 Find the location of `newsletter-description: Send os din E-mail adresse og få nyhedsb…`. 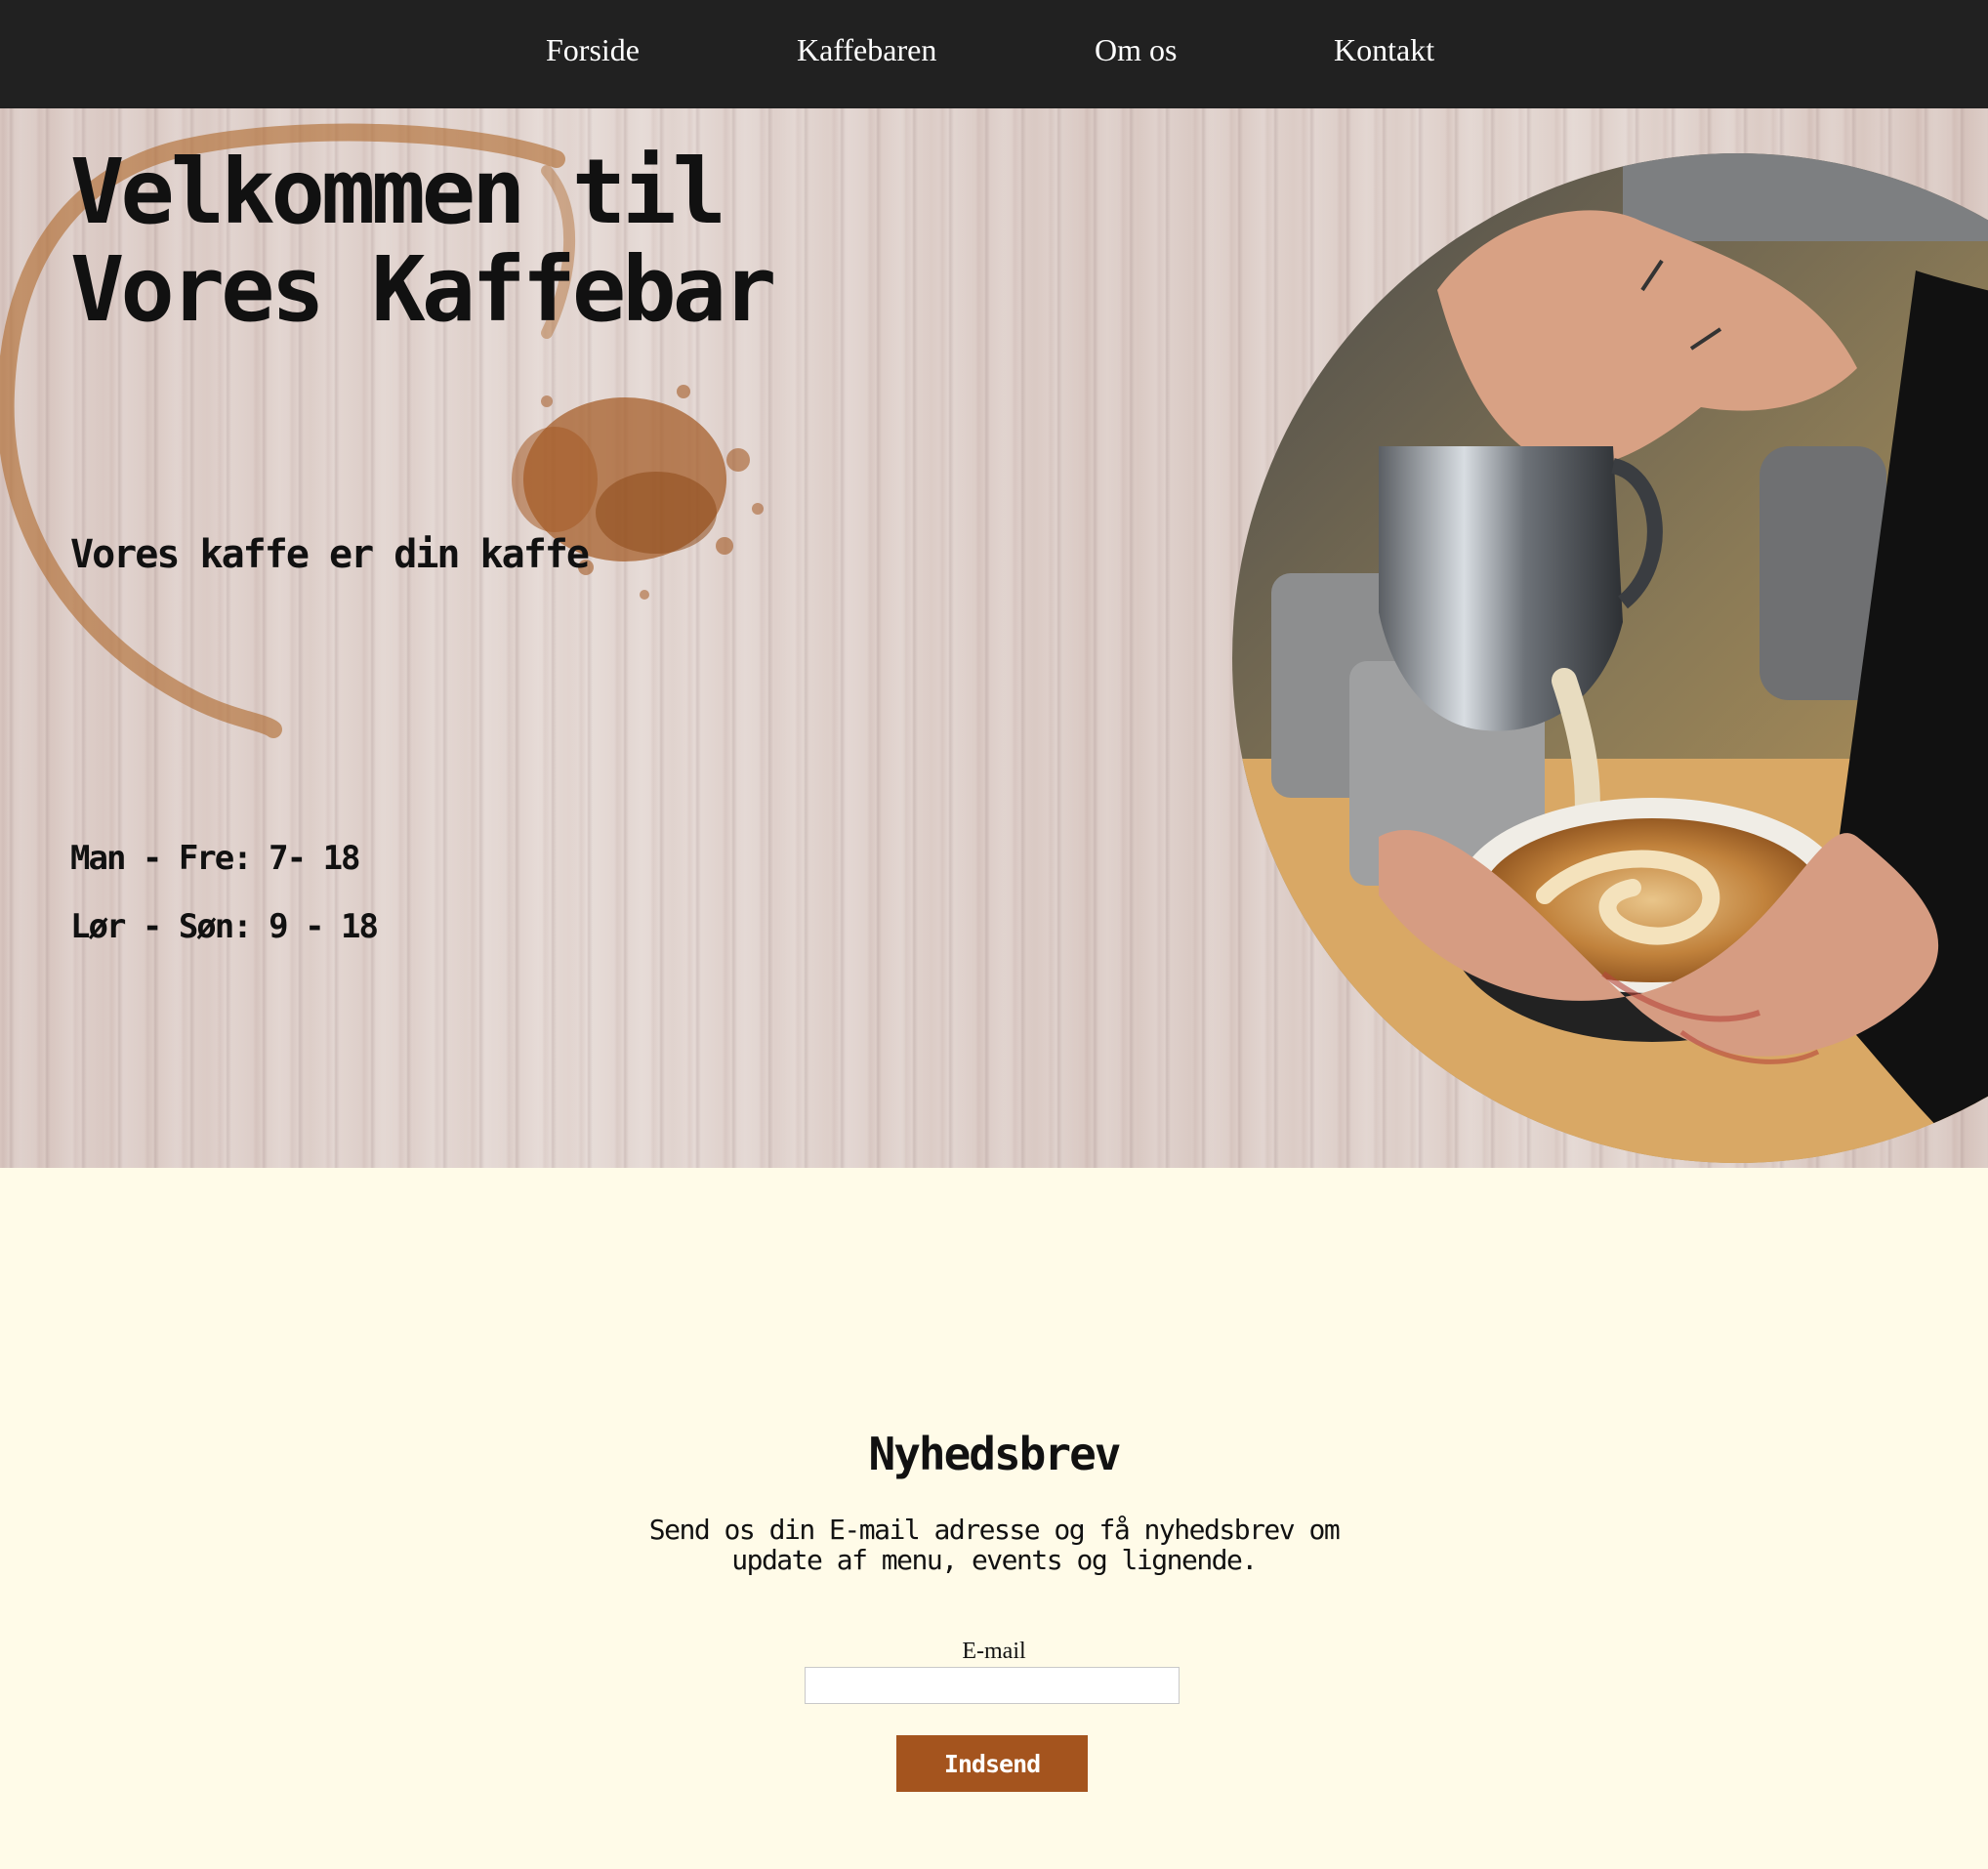

newsletter-description: Send os din E-mail adresse og få nyhedsb… is located at coordinates (994, 1545).